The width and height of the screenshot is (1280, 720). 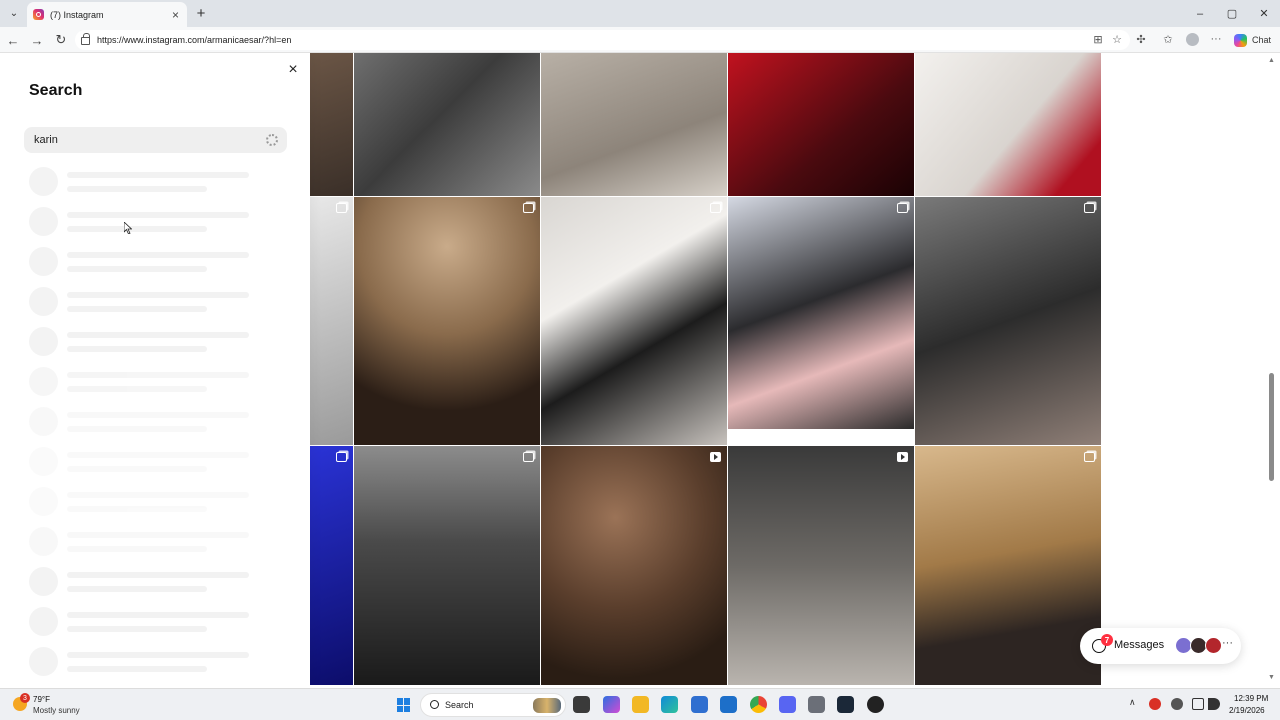 I want to click on microphone-icon, so click(x=1177, y=704).